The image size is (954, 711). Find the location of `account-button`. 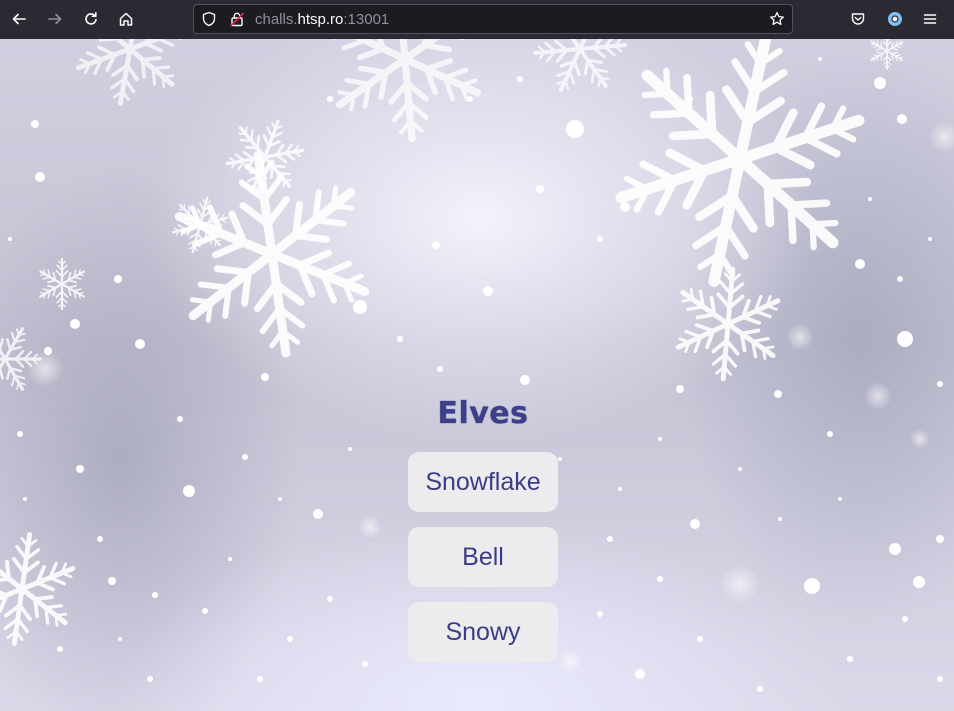

account-button is located at coordinates (895, 19).